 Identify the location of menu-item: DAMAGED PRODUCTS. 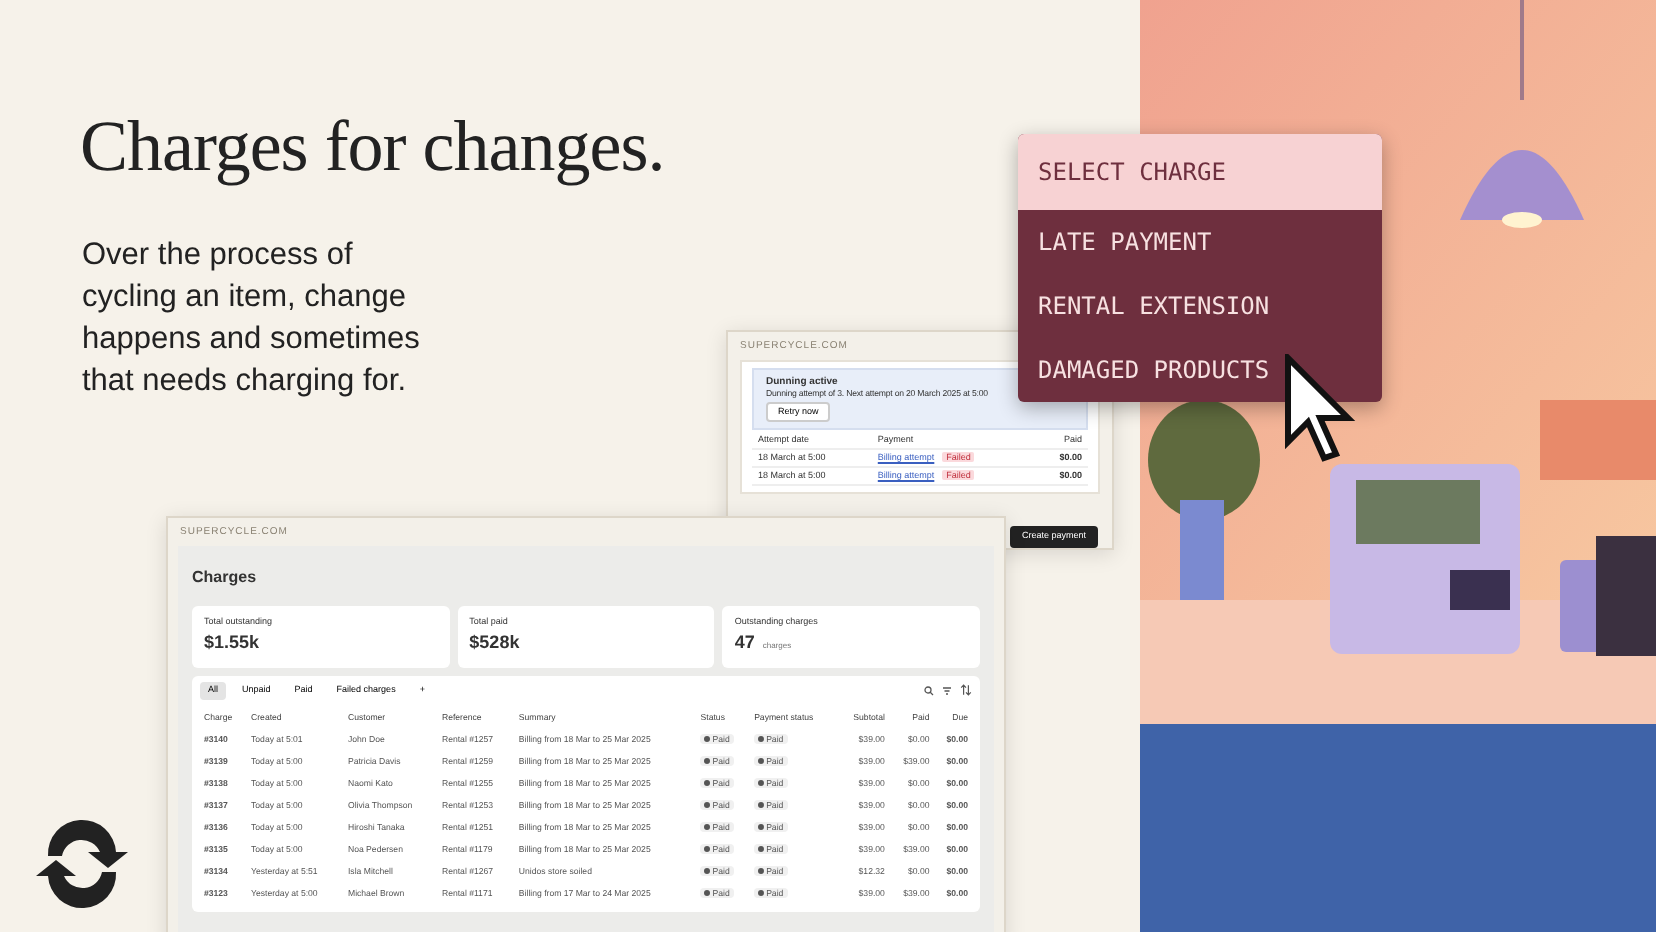
(1200, 370).